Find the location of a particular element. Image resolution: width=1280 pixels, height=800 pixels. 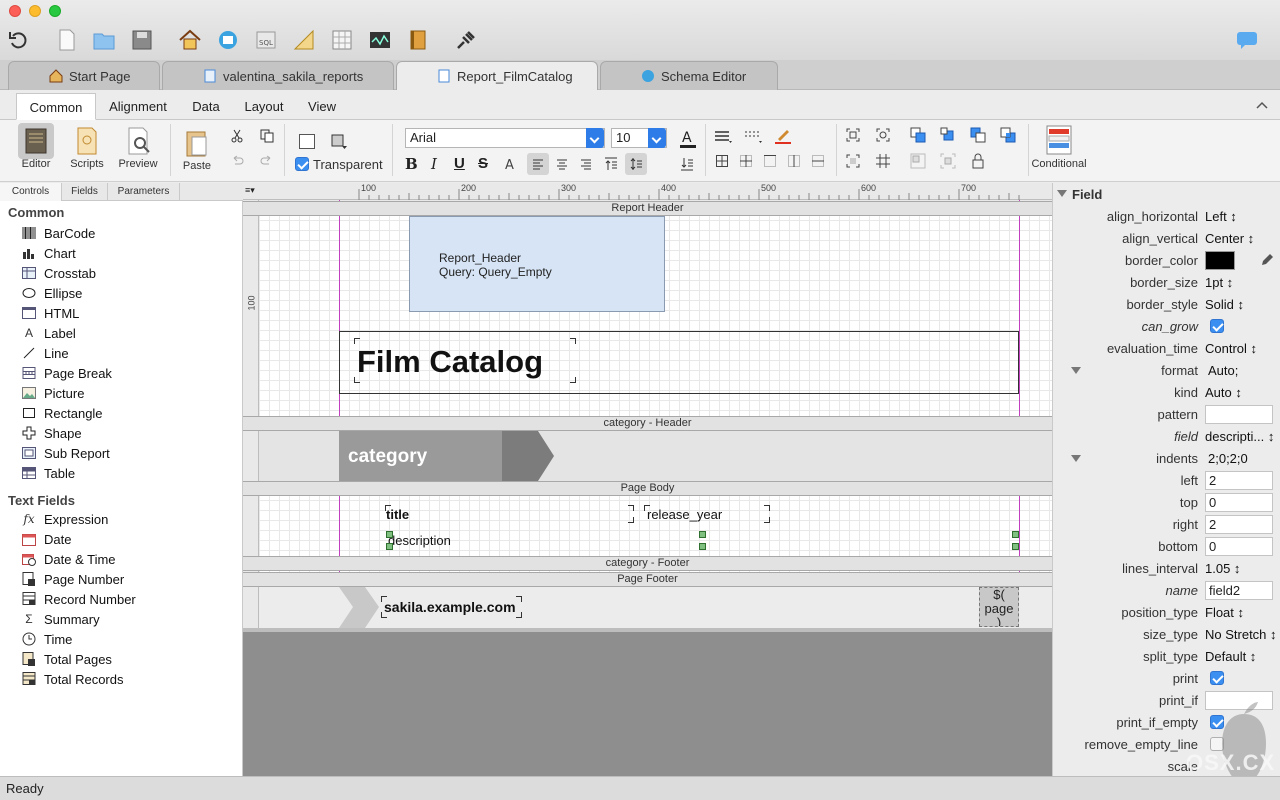

control-date-time: Date & Time is located at coordinates (69, 559).